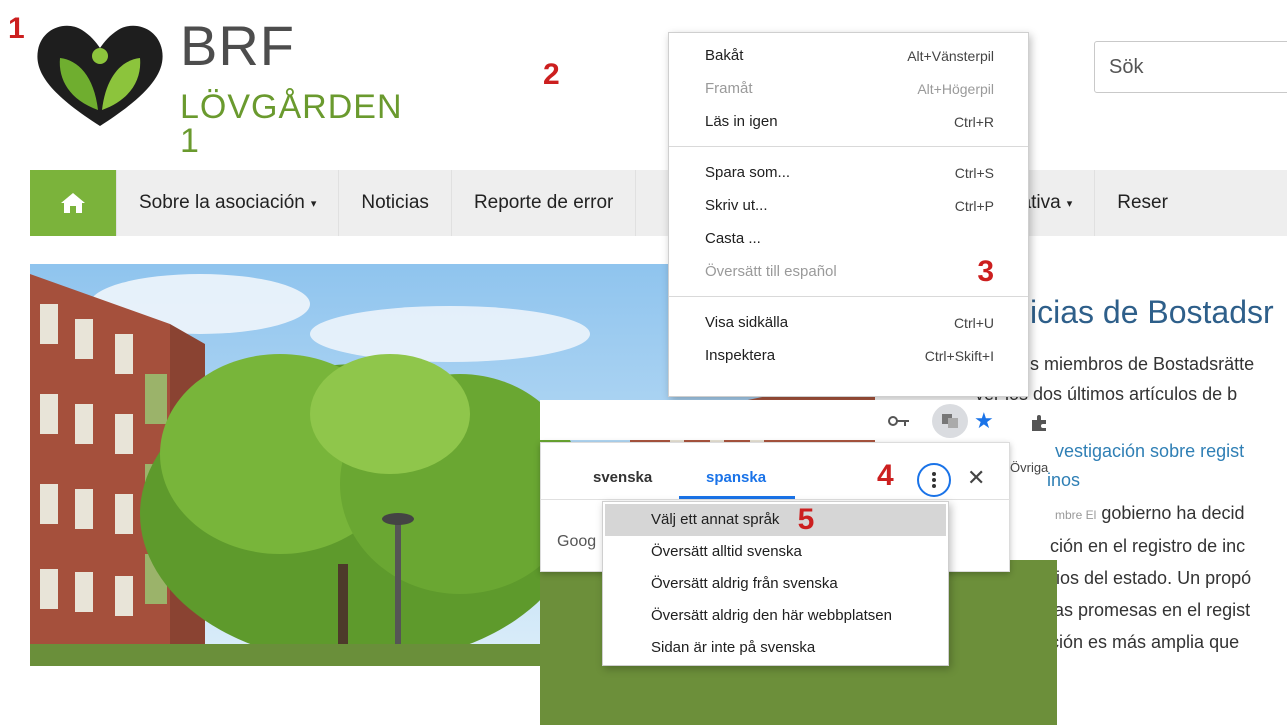  What do you see at coordinates (959, 355) in the screenshot?
I see `menu-item-shortcut: Ctrl+Skift+I` at bounding box center [959, 355].